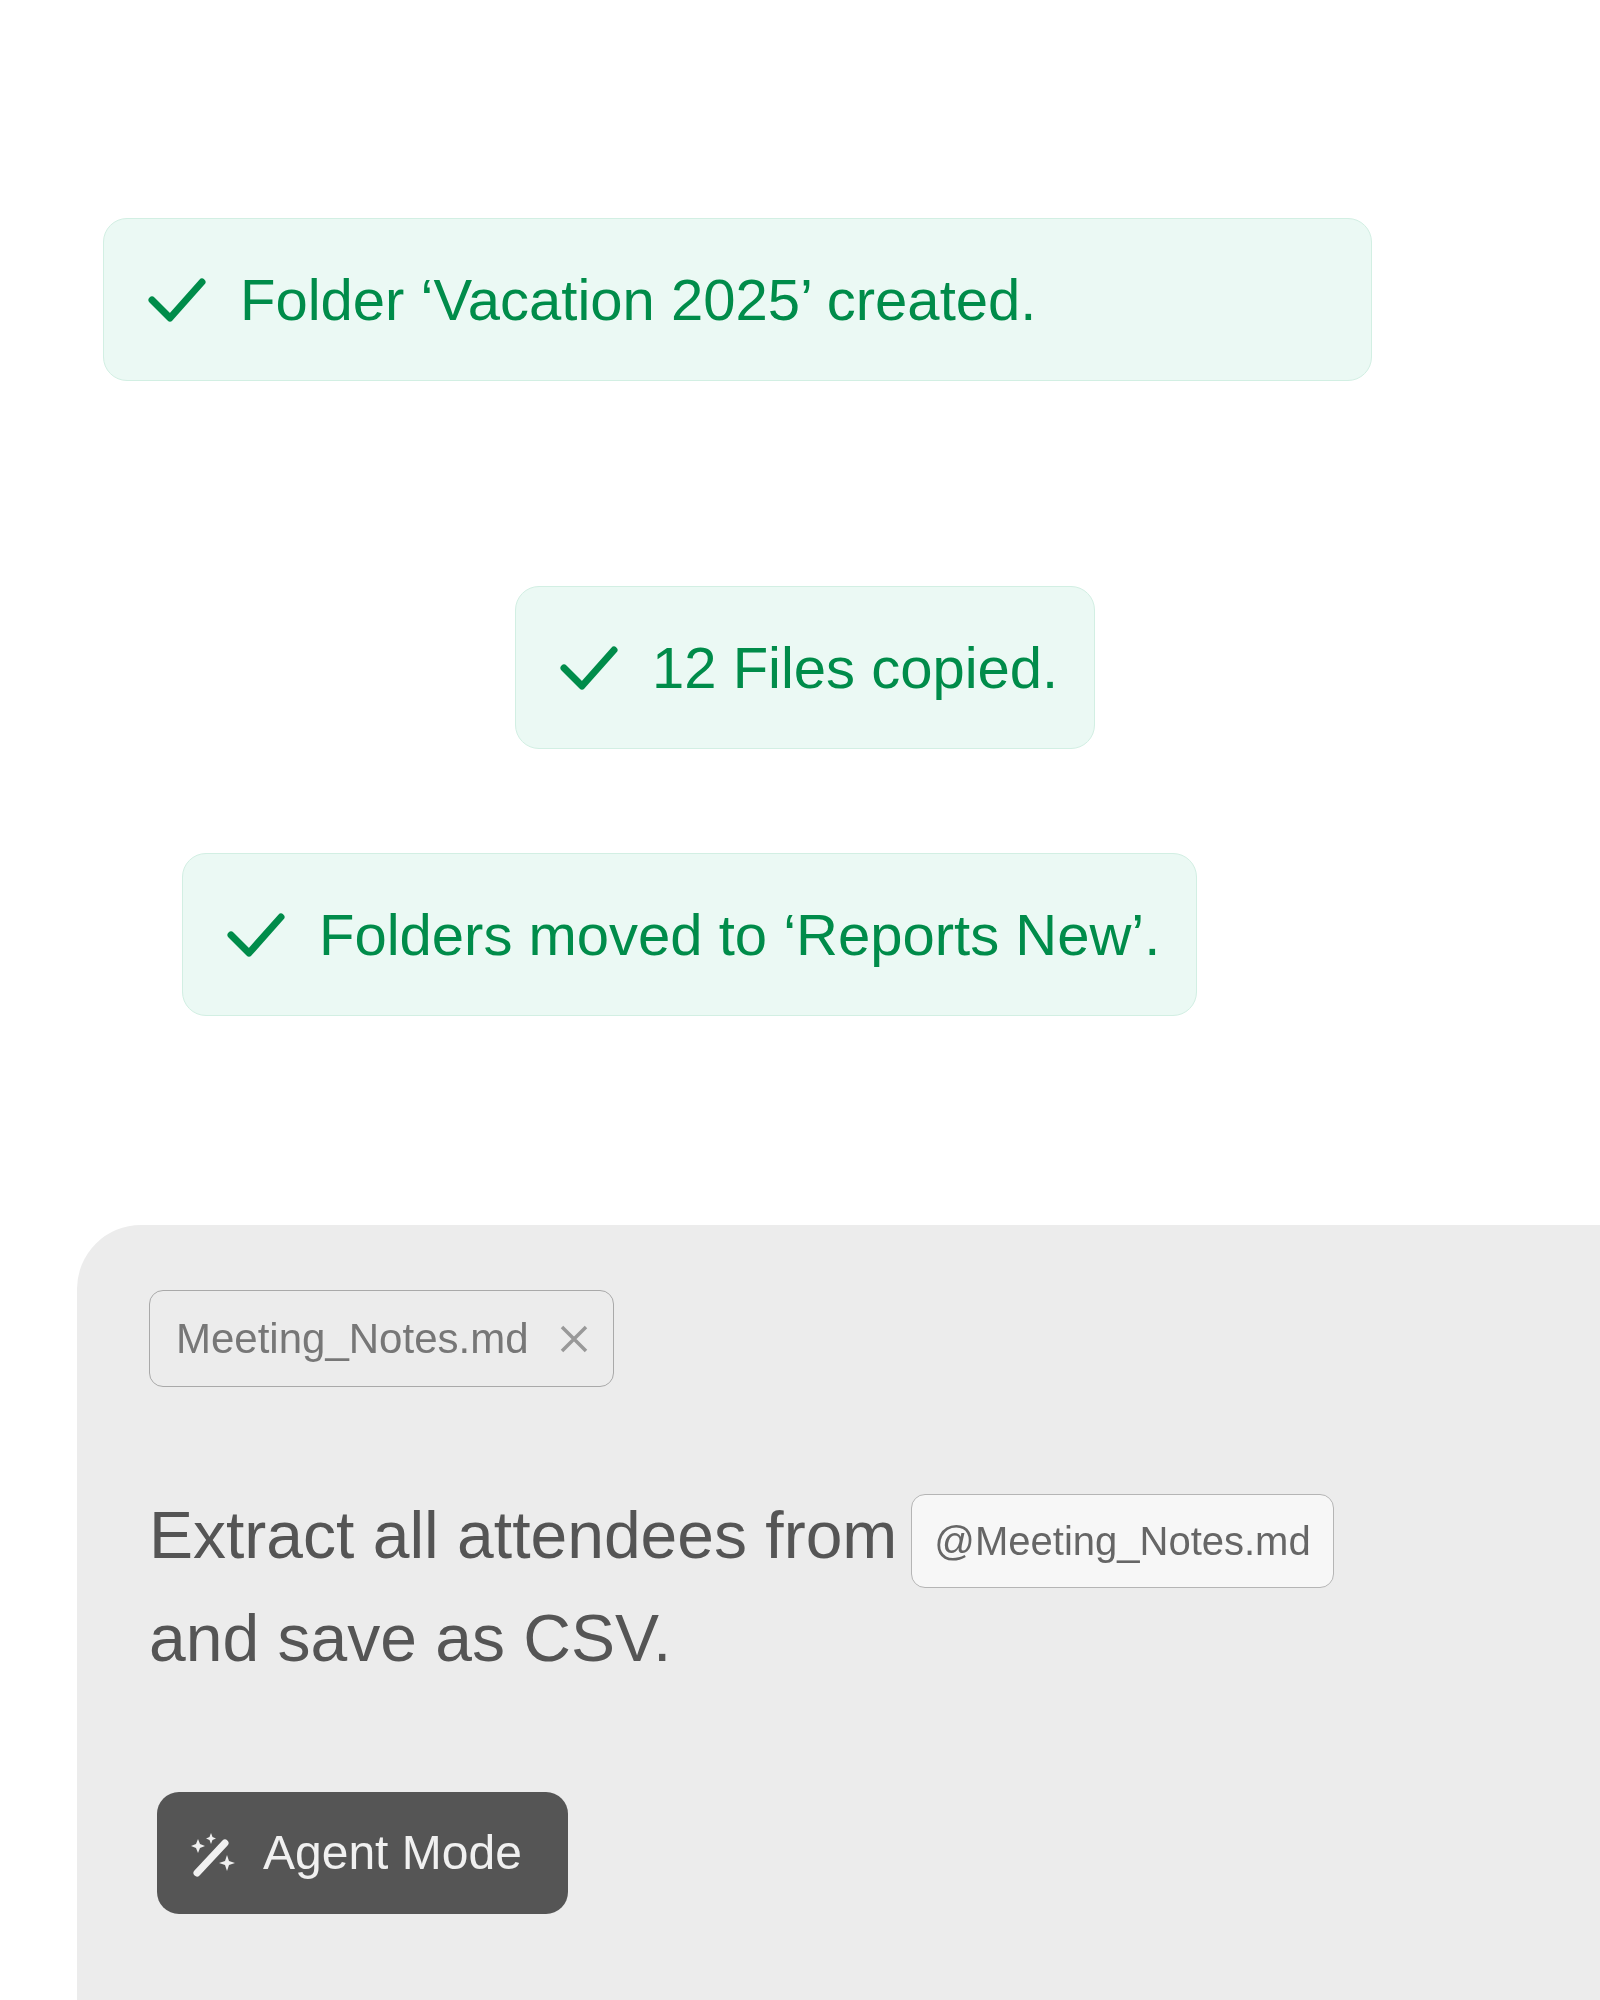 Image resolution: width=1600 pixels, height=2000 pixels. Describe the element at coordinates (352, 1338) in the screenshot. I see `attachment-name: Meeting_Notes.md` at that location.